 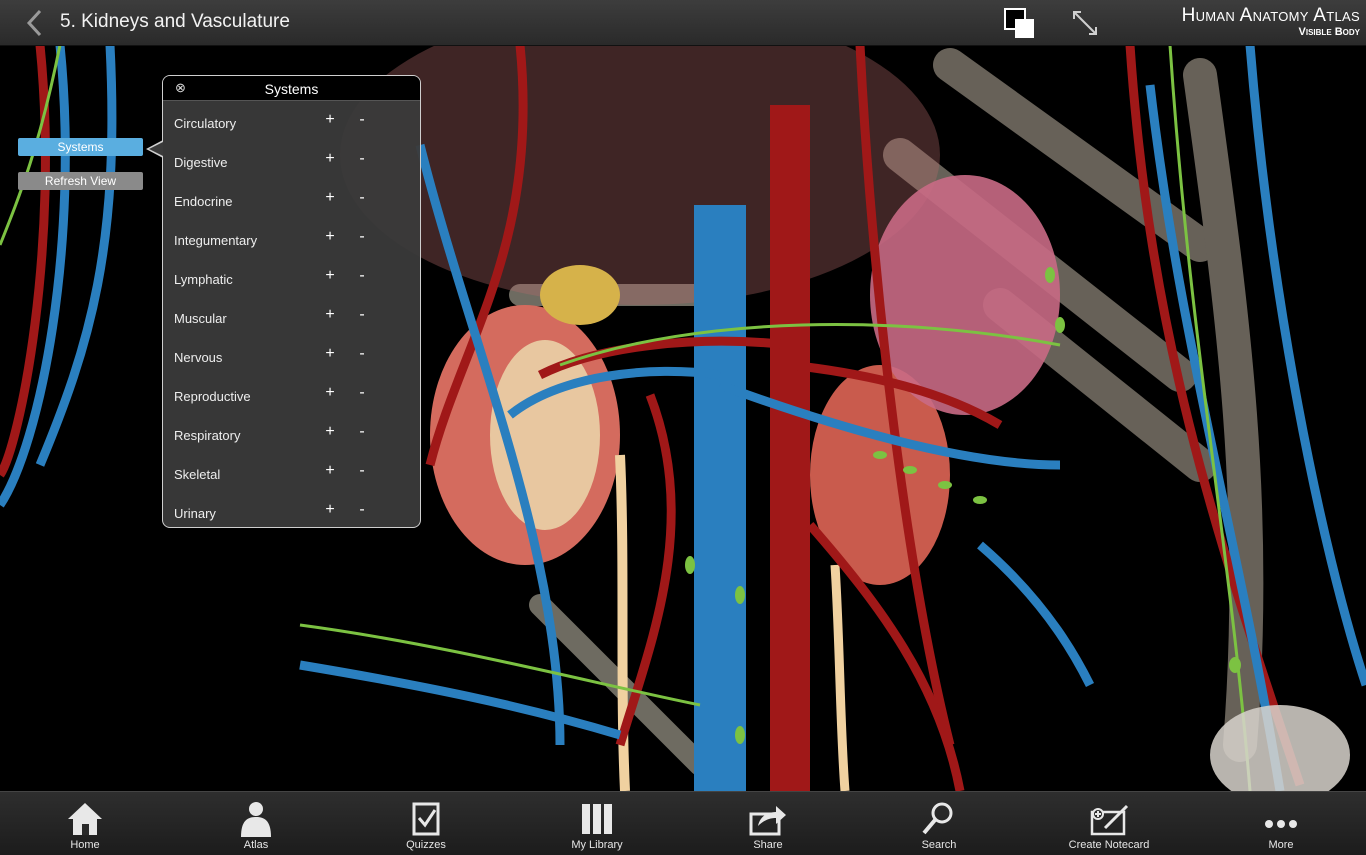 I want to click on system-label: Circulatory, so click(x=205, y=123).